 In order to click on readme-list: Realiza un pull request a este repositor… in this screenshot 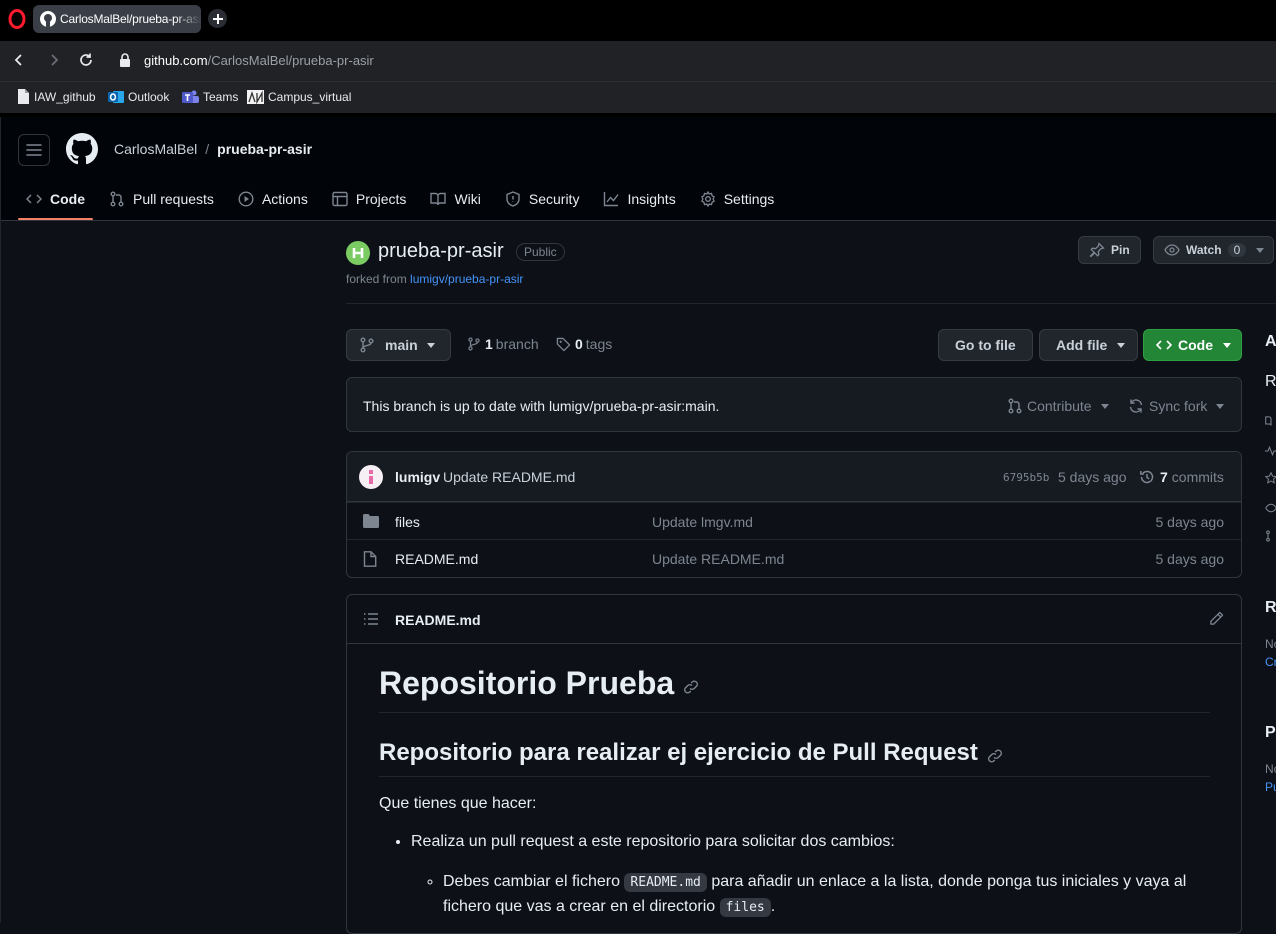, I will do `click(794, 875)`.